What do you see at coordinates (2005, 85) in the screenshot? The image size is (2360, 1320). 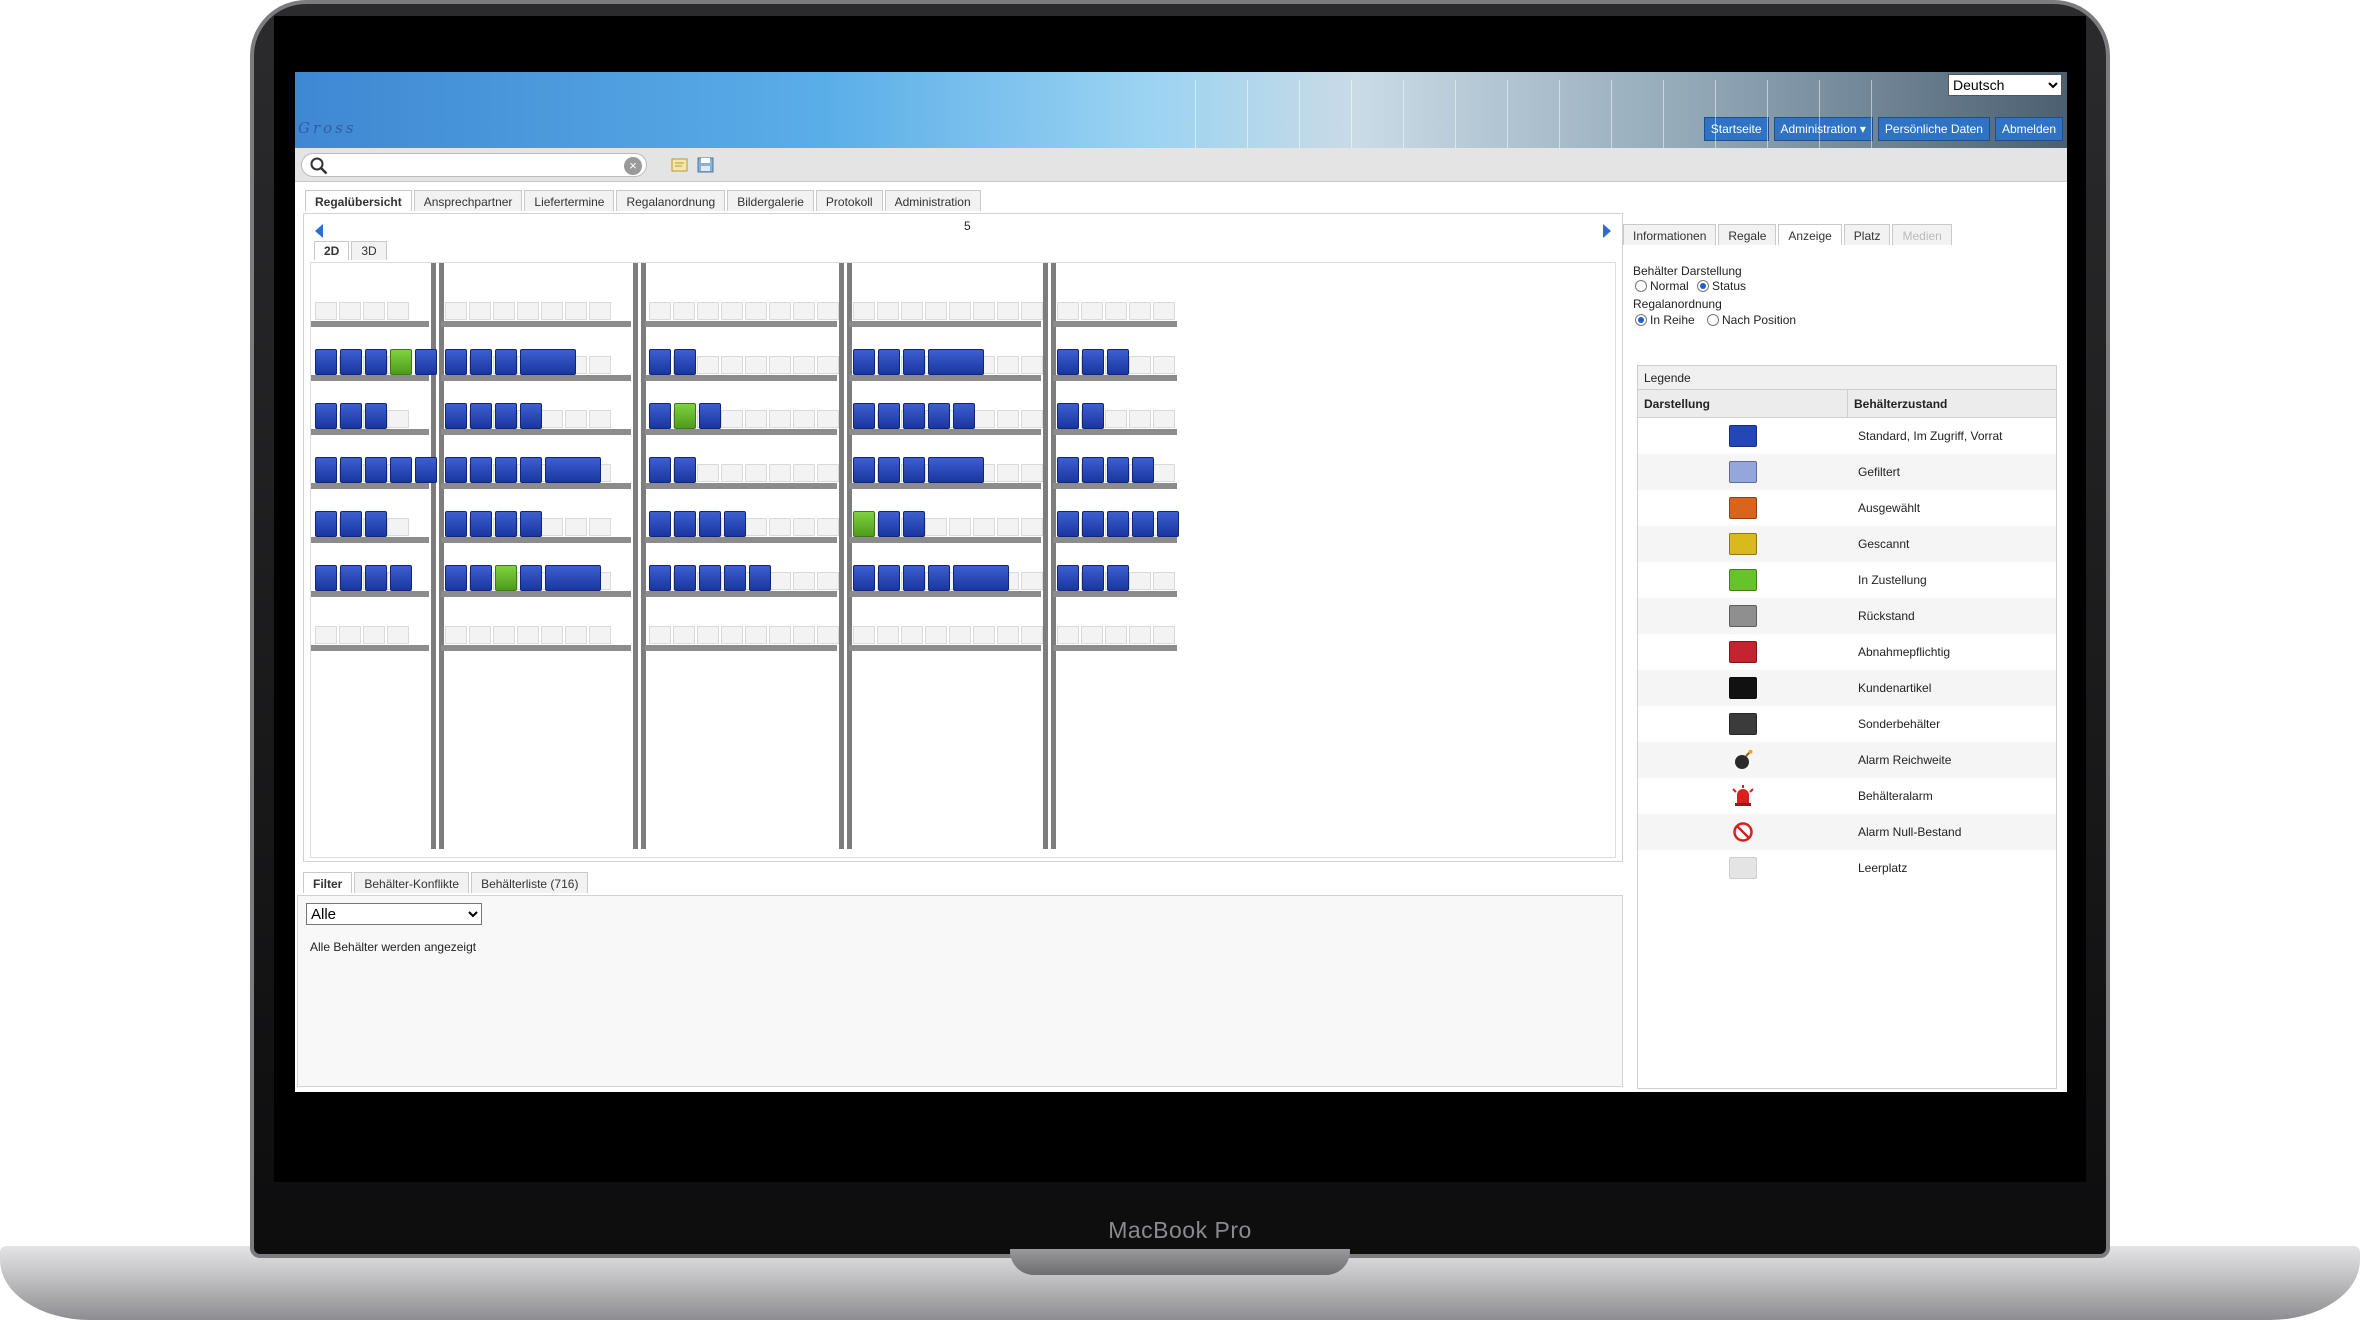 I see `language-select: Deutsch` at bounding box center [2005, 85].